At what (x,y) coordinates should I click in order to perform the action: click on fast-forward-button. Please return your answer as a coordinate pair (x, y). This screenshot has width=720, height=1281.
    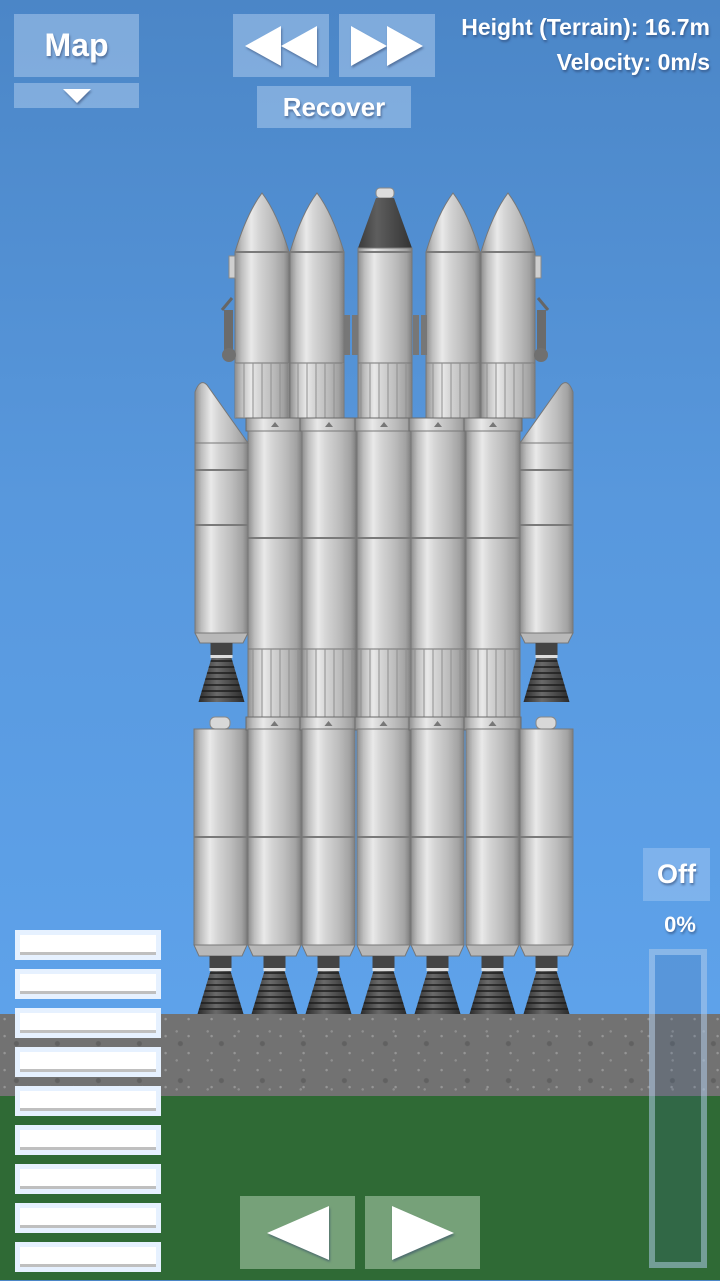
    Looking at the image, I should click on (387, 45).